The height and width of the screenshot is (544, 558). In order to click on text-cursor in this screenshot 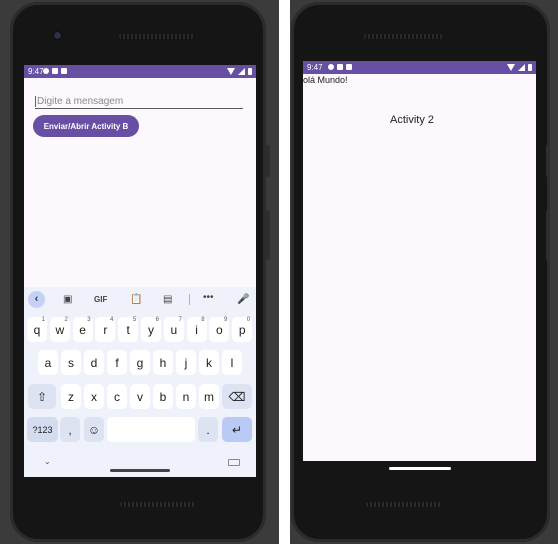, I will do `click(35, 101)`.